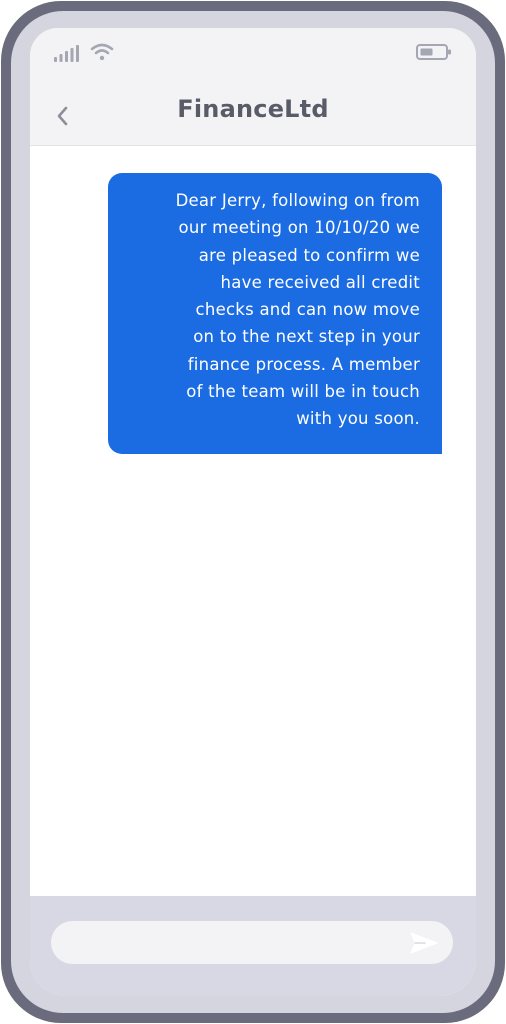 The width and height of the screenshot is (506, 1024). Describe the element at coordinates (66, 53) in the screenshot. I see `signal-icon` at that location.